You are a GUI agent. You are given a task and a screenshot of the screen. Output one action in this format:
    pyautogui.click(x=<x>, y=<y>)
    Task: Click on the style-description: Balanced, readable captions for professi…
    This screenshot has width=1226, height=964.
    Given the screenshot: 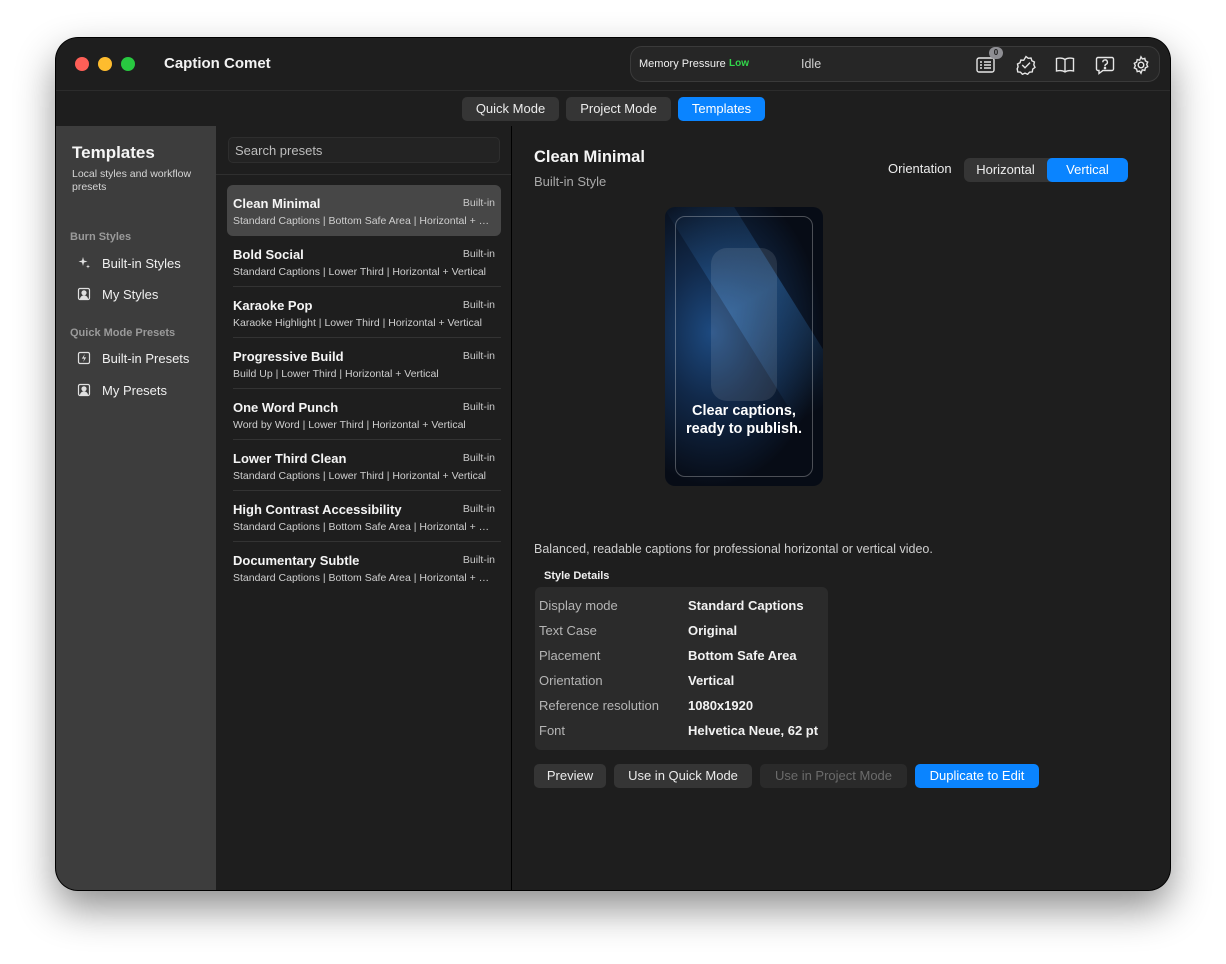 What is the action you would take?
    pyautogui.click(x=733, y=549)
    